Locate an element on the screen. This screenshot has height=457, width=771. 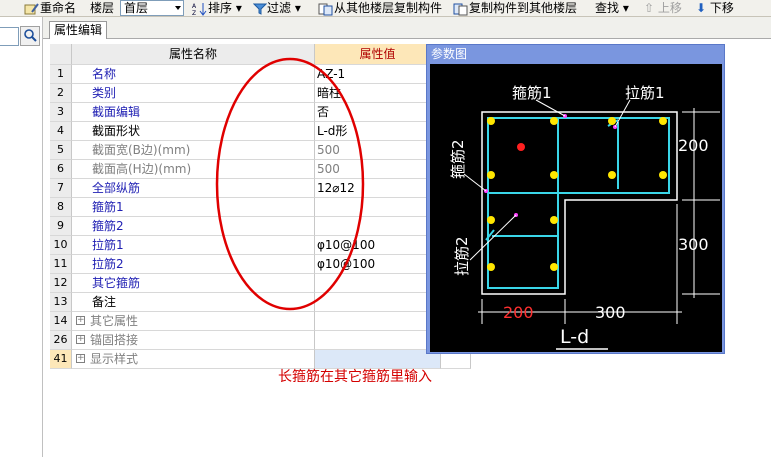
table-row: 26 + 锚固搭接 is located at coordinates (260, 340).